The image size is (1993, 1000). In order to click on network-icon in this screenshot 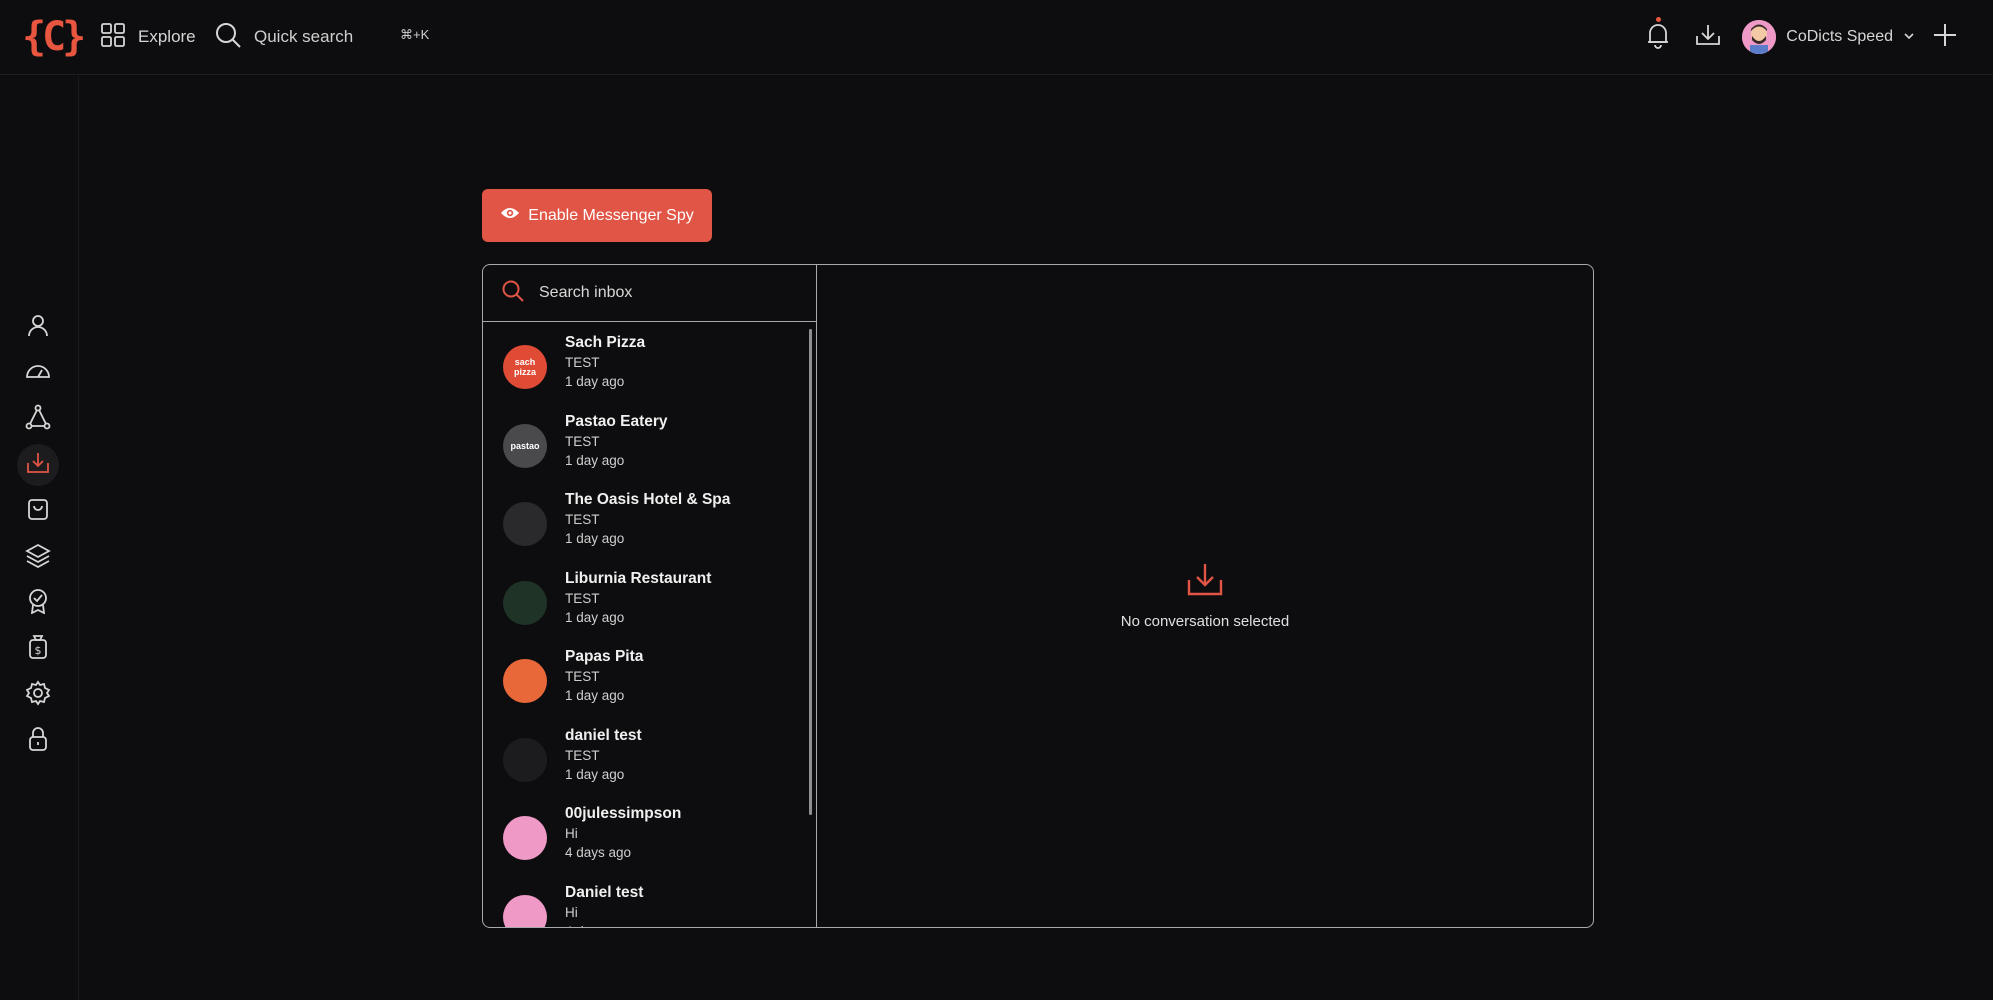, I will do `click(38, 419)`.